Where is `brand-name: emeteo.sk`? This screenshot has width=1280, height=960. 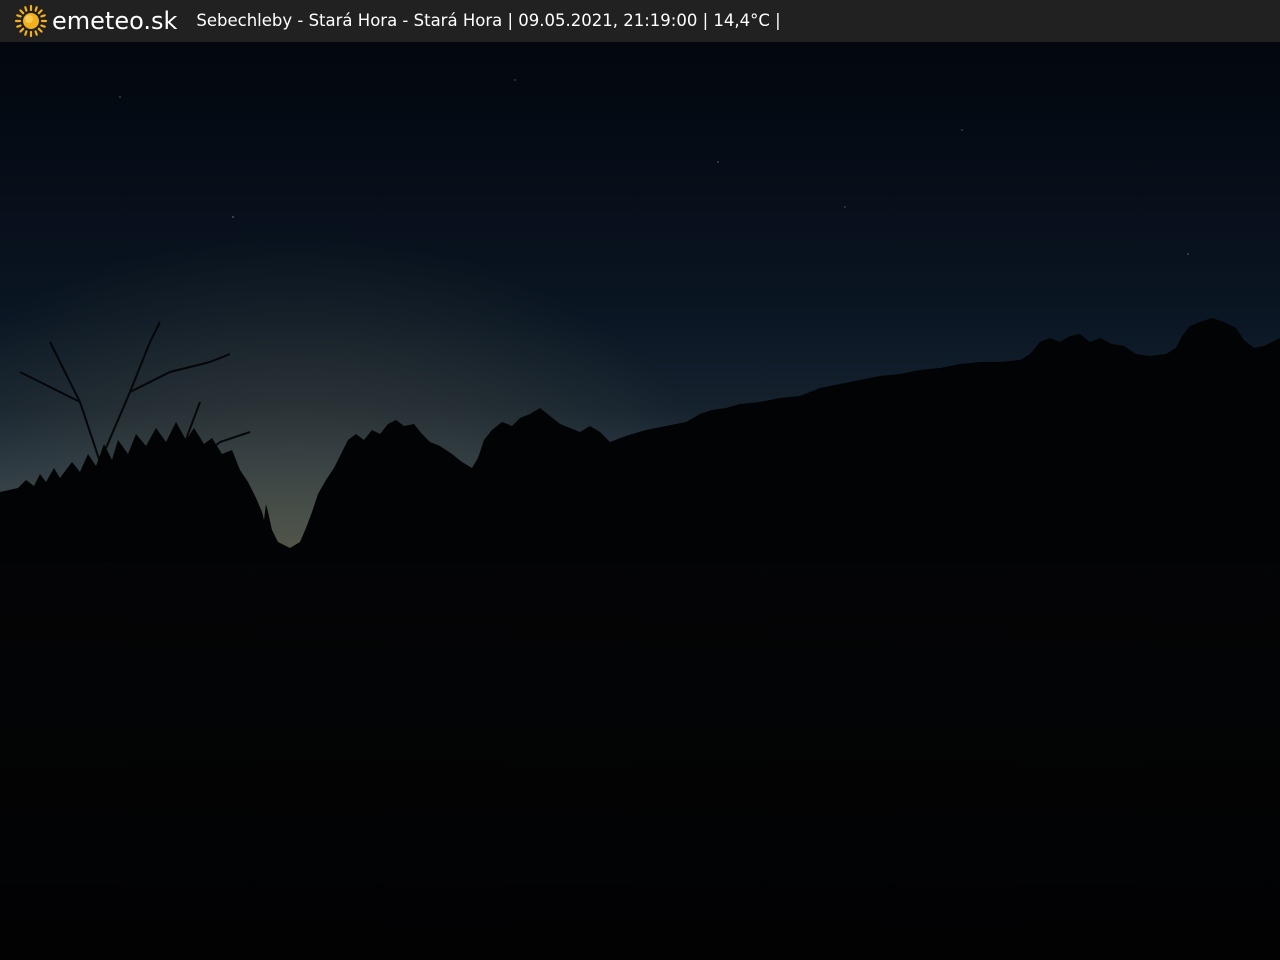
brand-name: emeteo.sk is located at coordinates (114, 21).